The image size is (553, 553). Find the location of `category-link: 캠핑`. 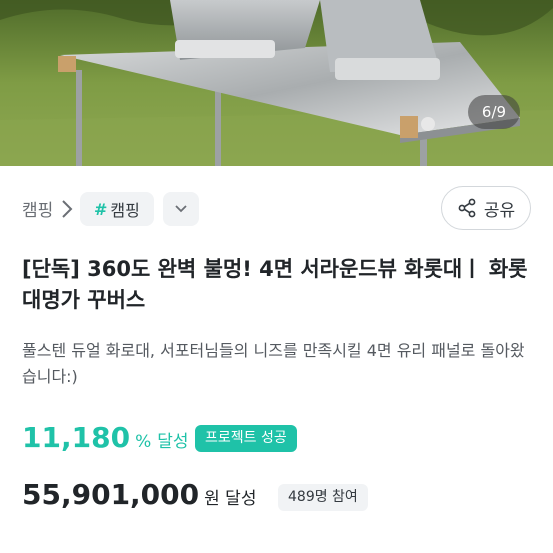

category-link: 캠핑 is located at coordinates (37, 208).